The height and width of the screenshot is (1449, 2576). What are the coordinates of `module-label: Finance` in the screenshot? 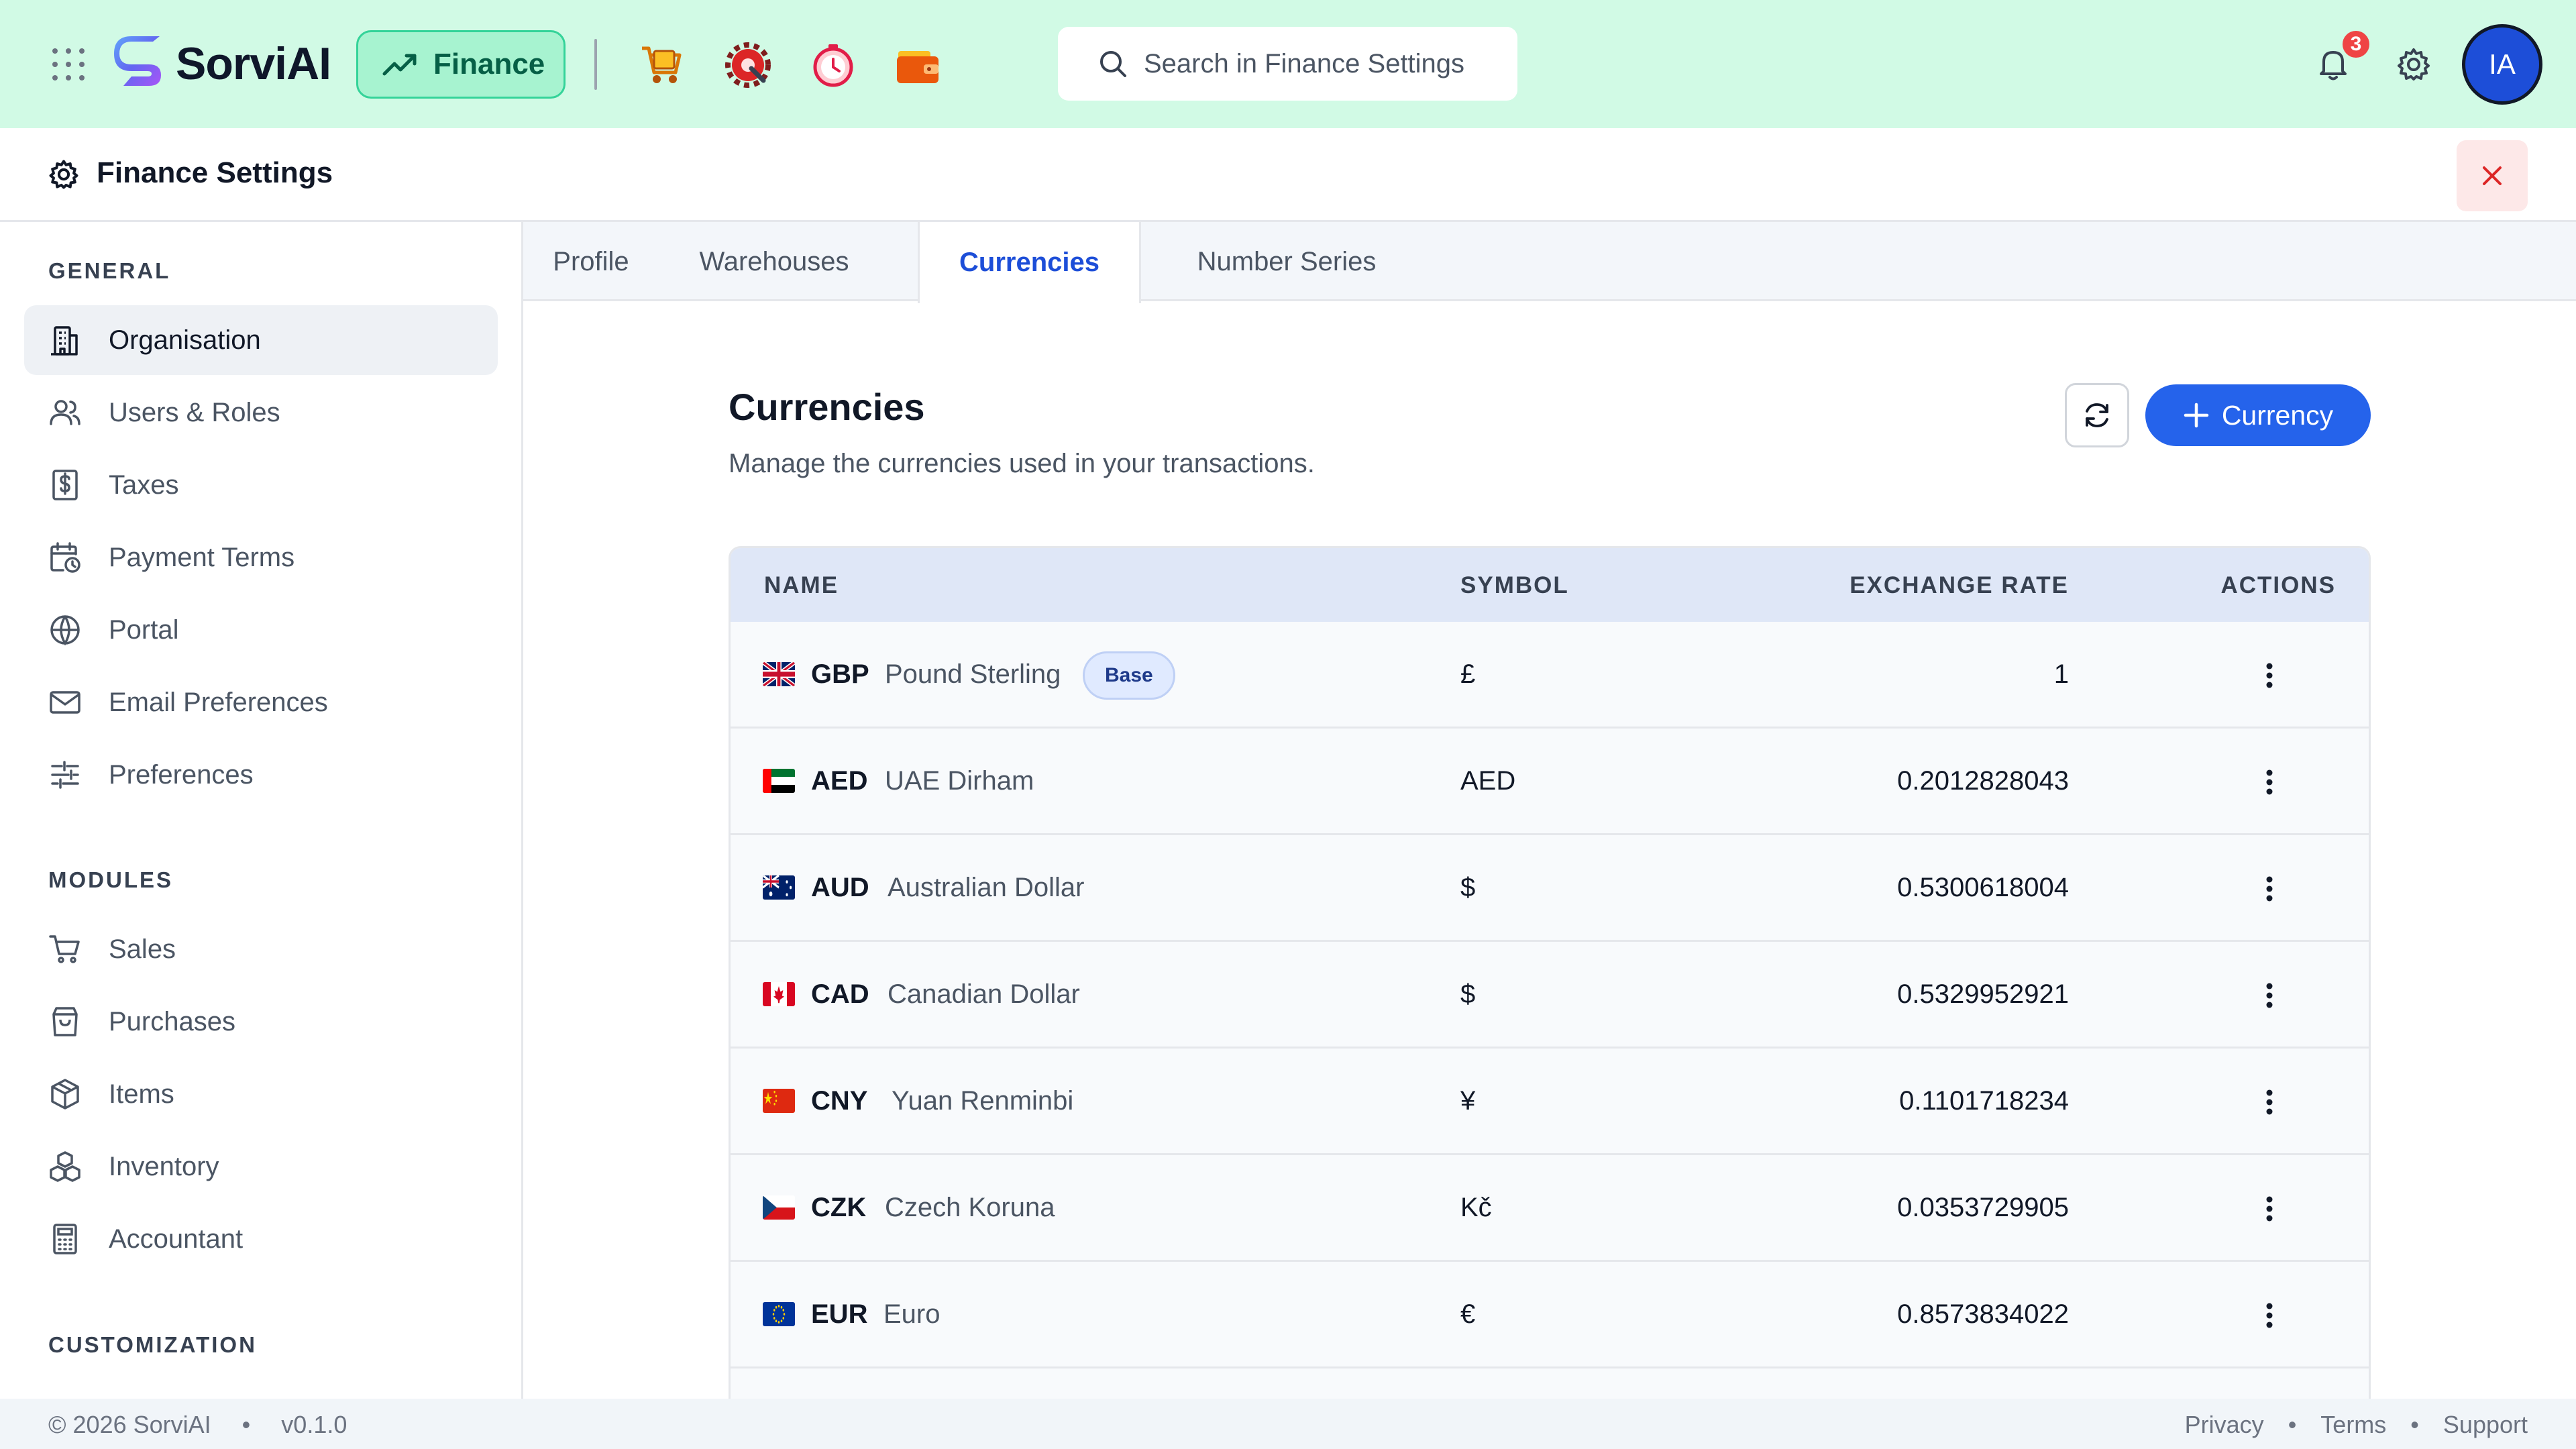 It's located at (489, 64).